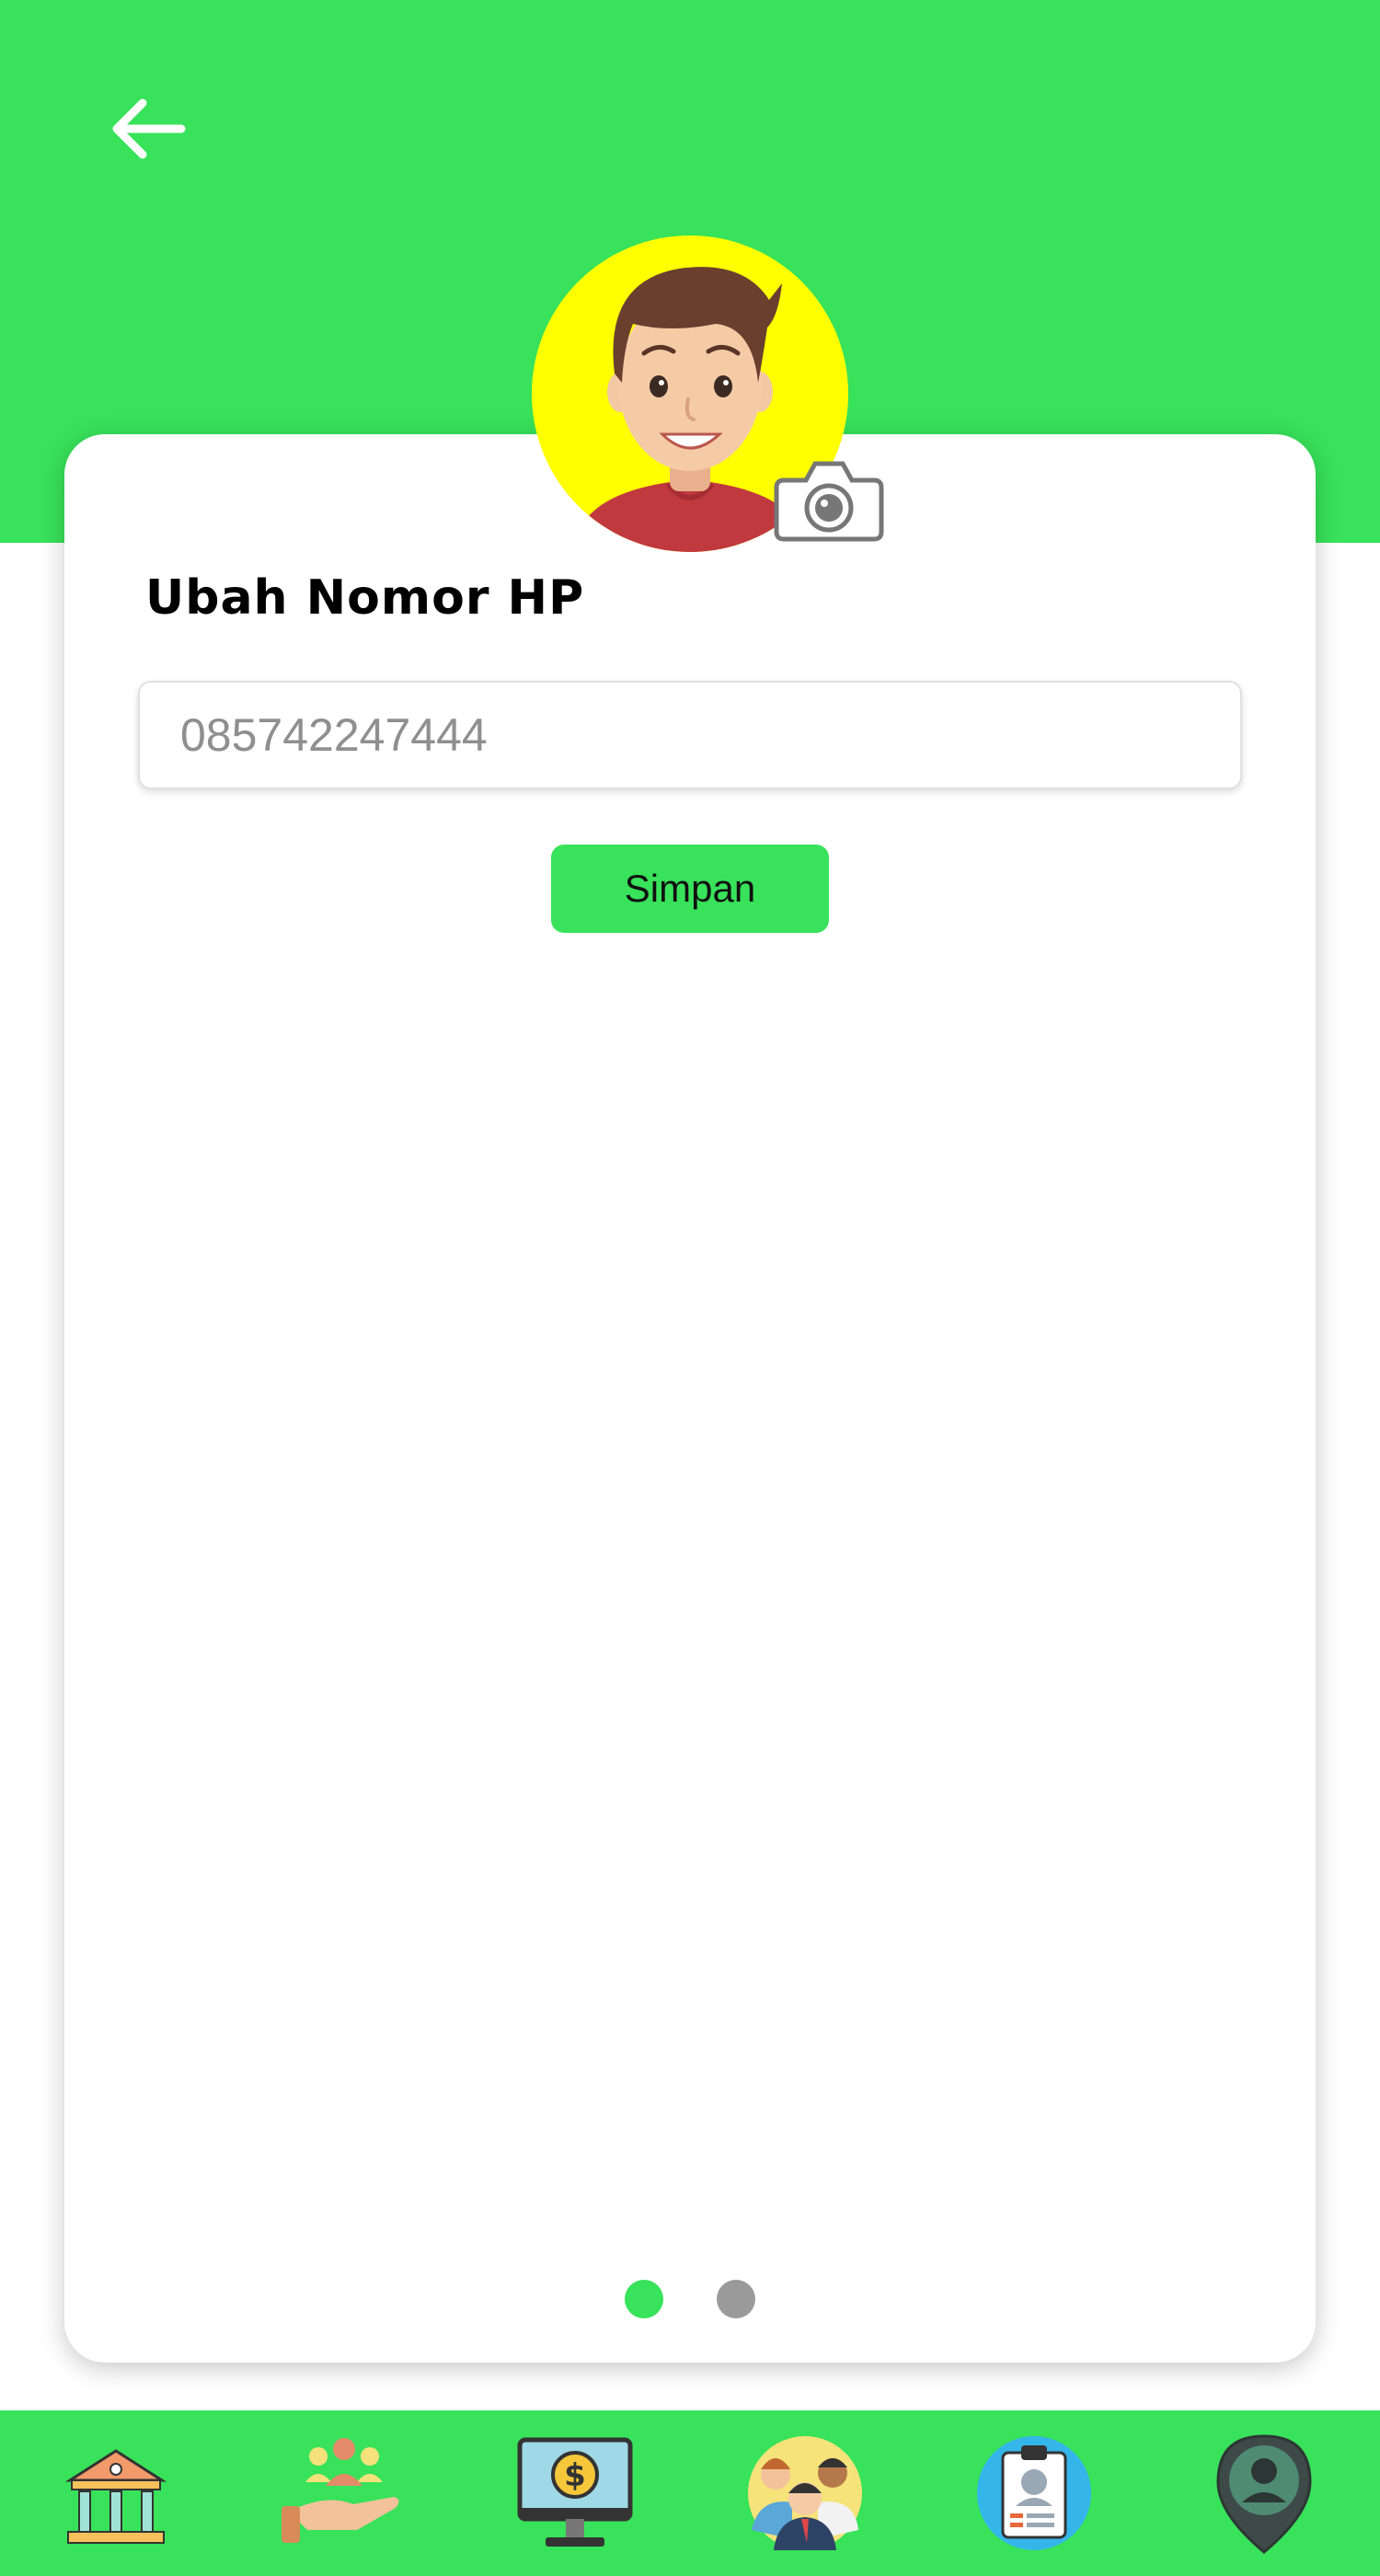 The image size is (1380, 2576). Describe the element at coordinates (690, 2493) in the screenshot. I see `bottom-navigation: $` at that location.